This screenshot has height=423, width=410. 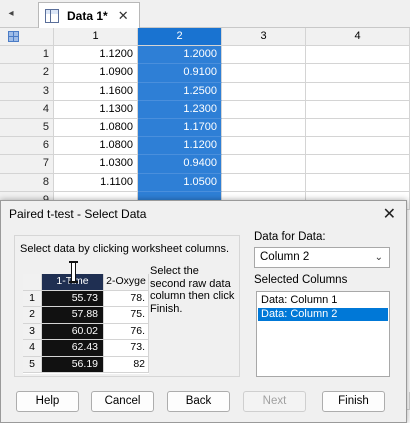 What do you see at coordinates (27, 91) in the screenshot?
I see `row-header: 3` at bounding box center [27, 91].